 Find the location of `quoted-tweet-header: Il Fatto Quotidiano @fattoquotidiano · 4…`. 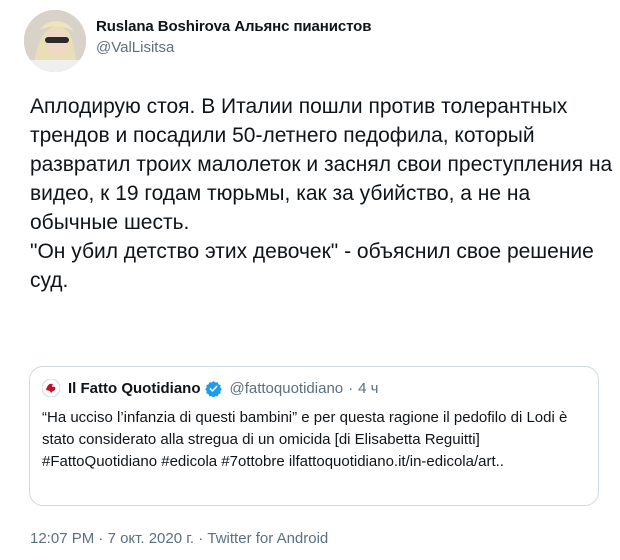

quoted-tweet-header: Il Fatto Quotidiano @fattoquotidiano · 4… is located at coordinates (210, 388).